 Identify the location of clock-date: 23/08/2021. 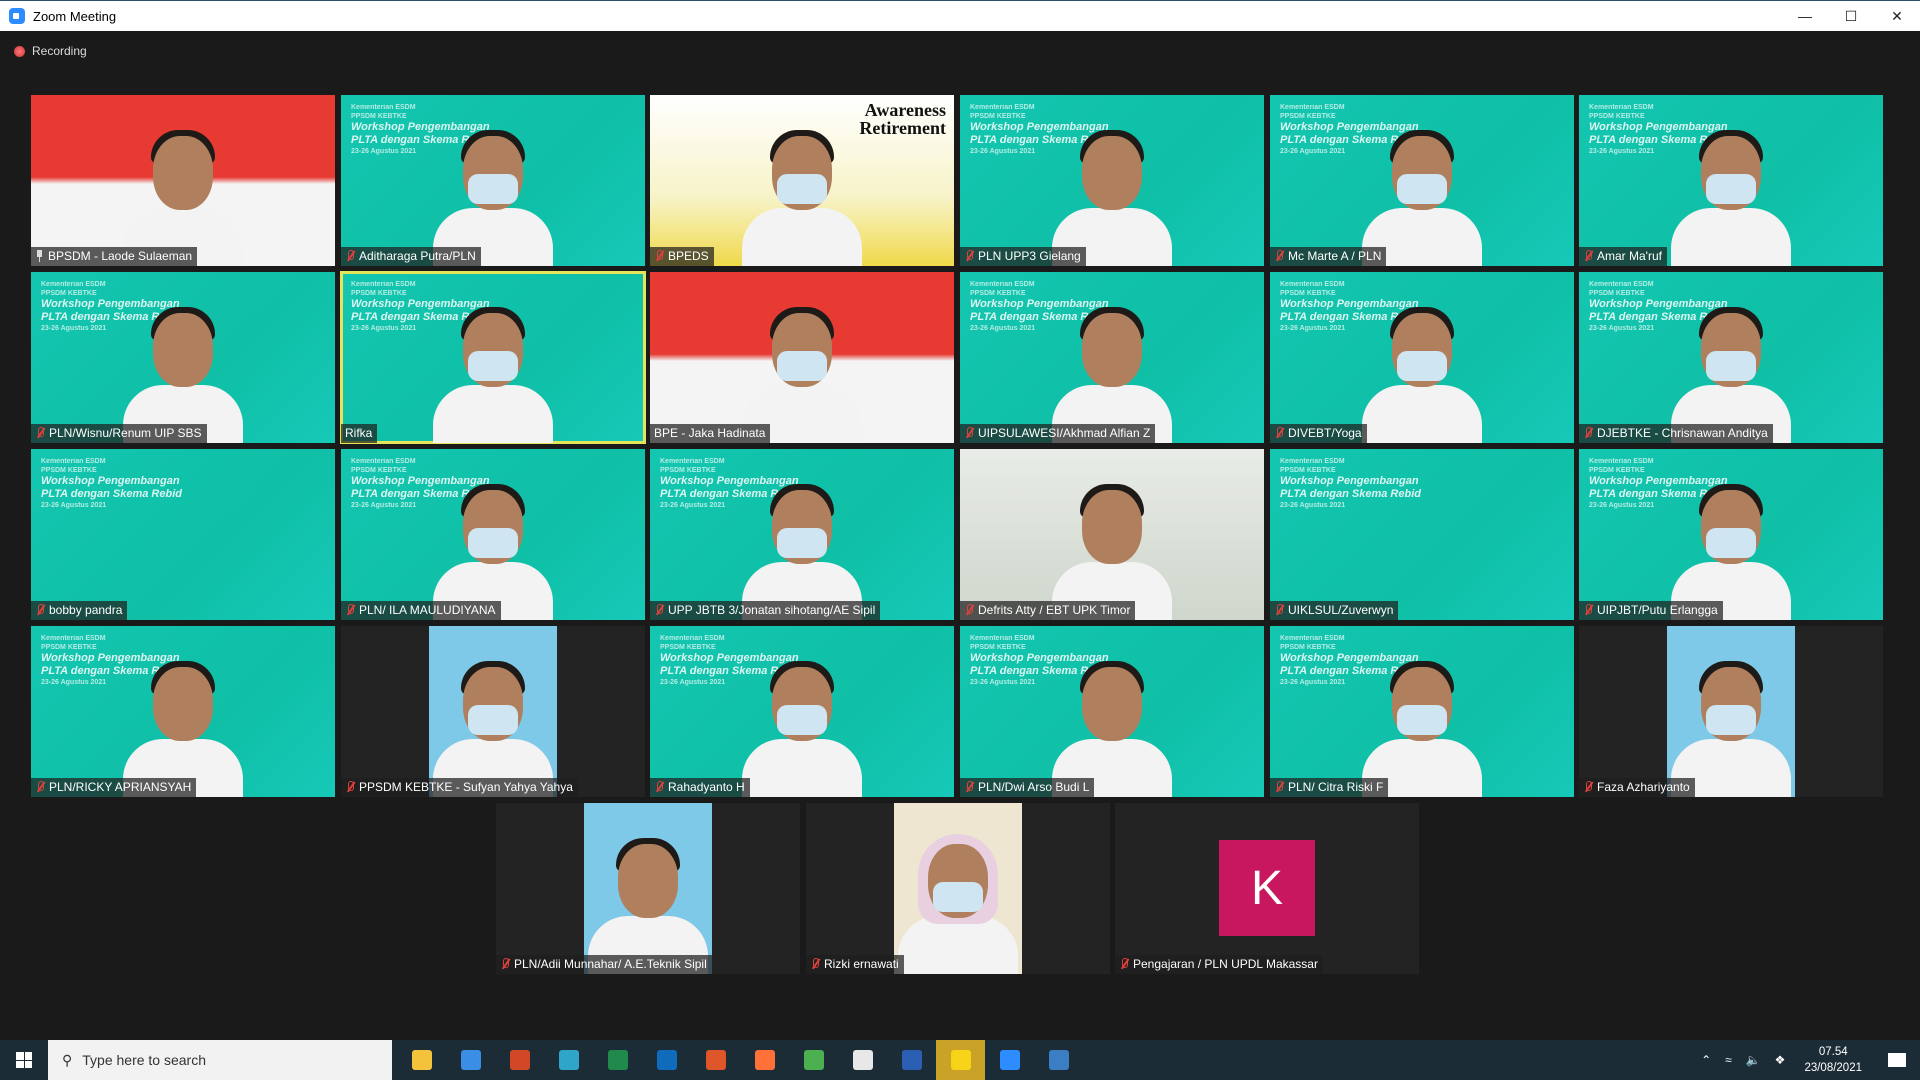
(1833, 1068).